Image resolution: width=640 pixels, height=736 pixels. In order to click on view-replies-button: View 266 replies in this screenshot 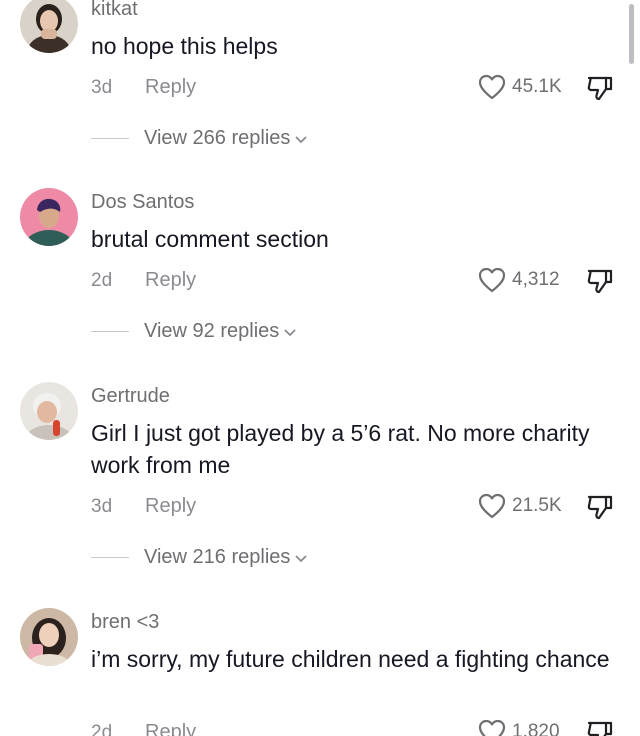, I will do `click(199, 138)`.